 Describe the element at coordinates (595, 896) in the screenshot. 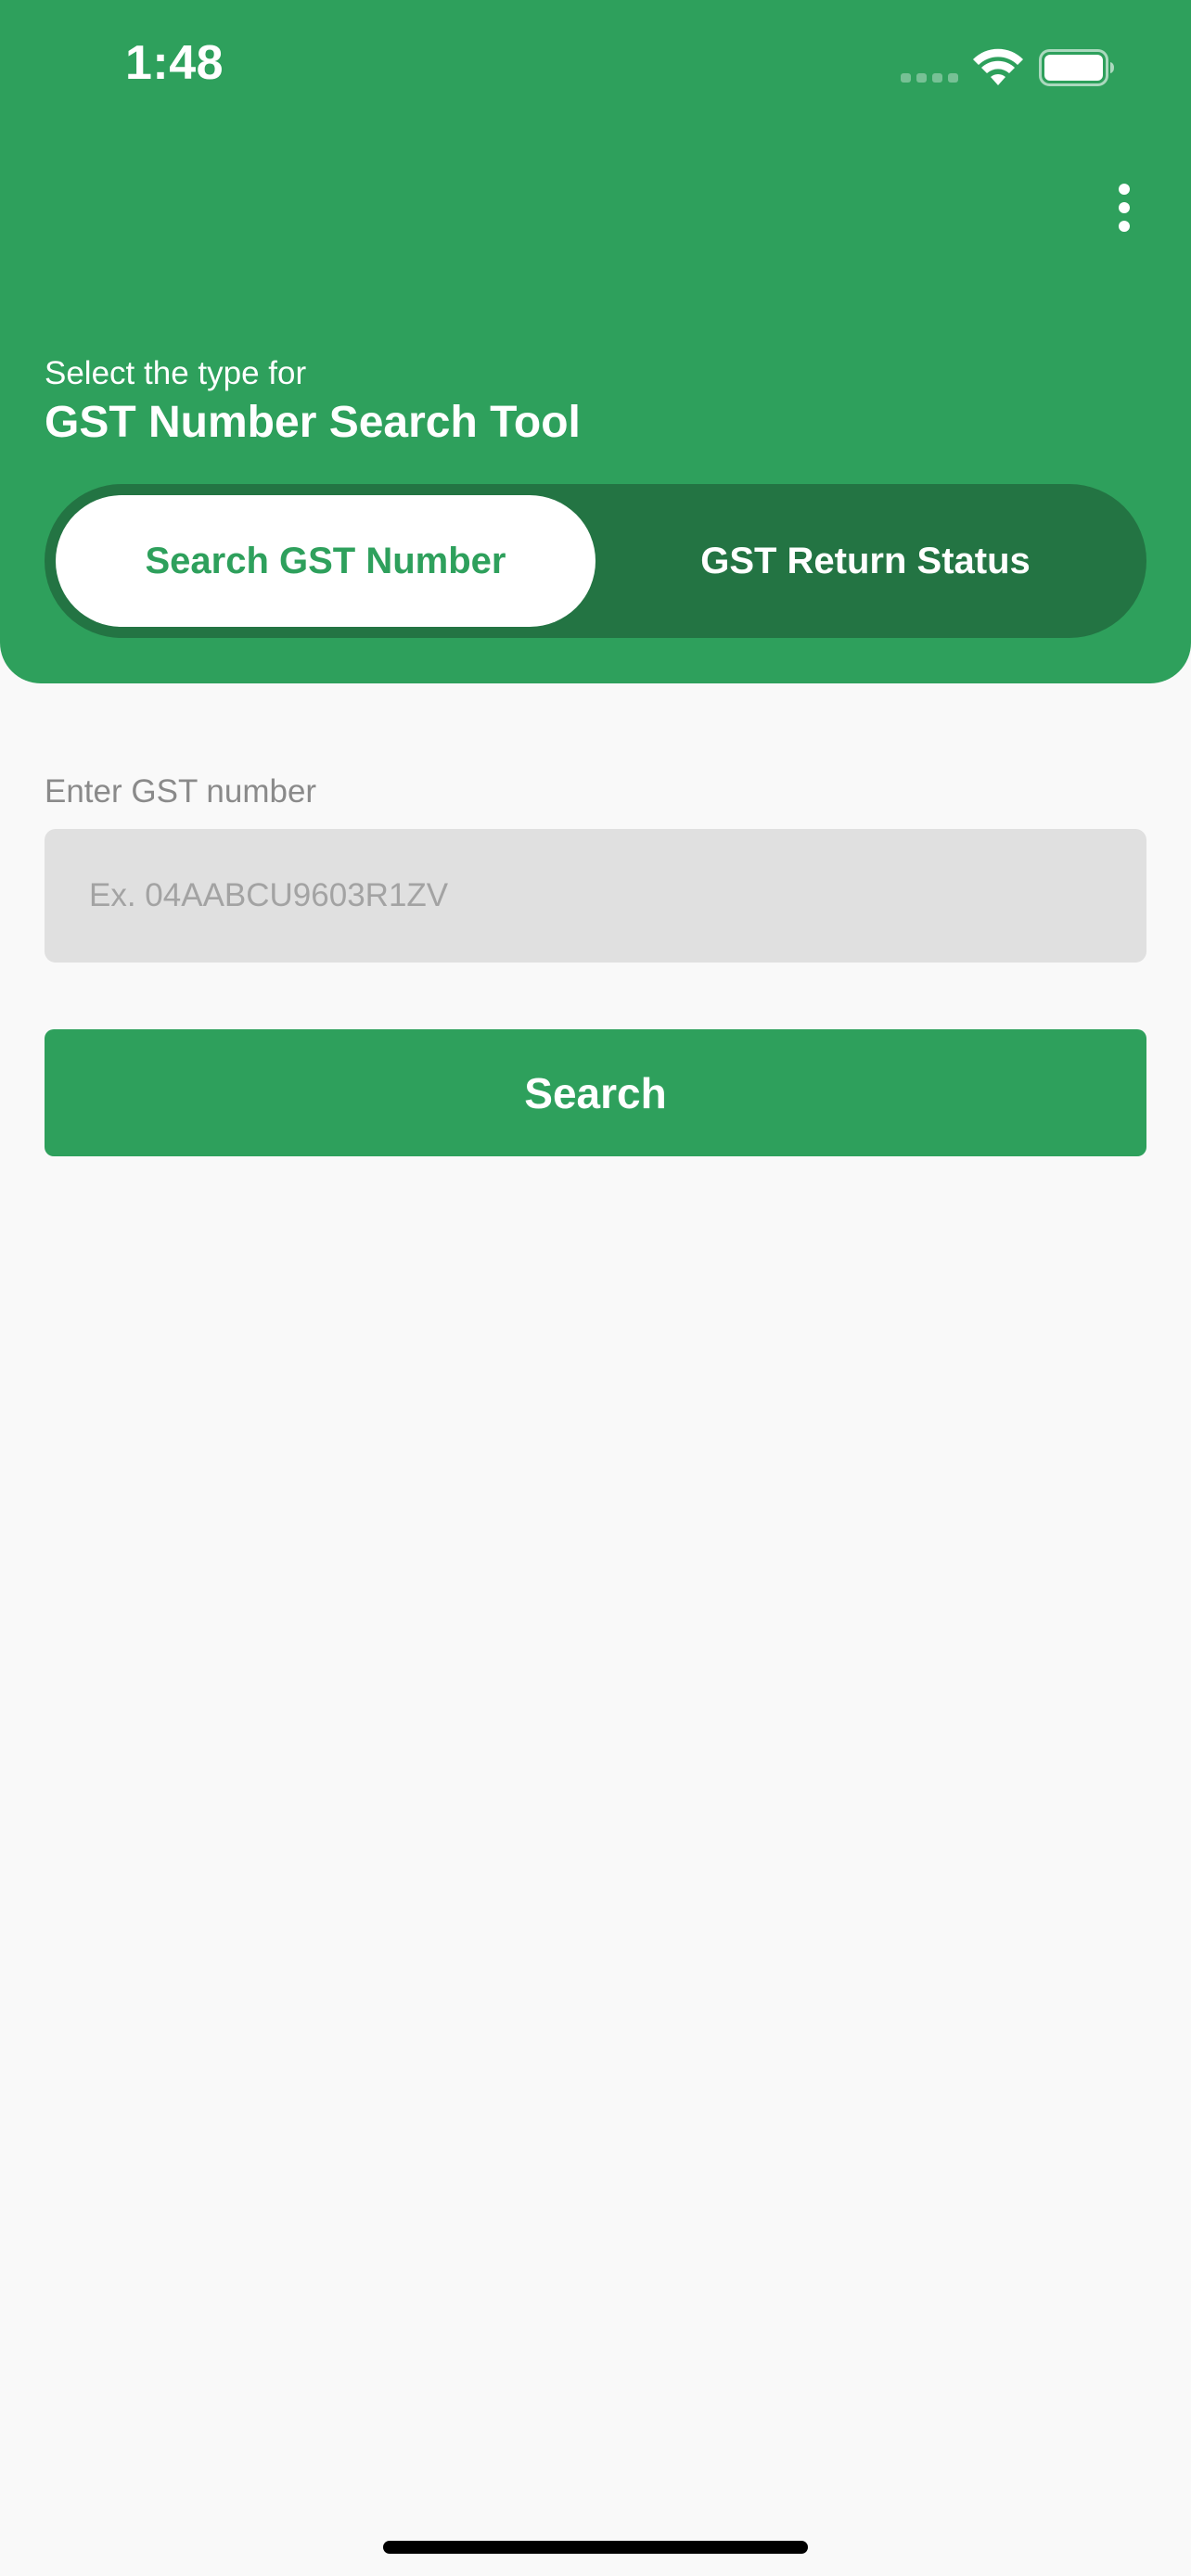

I see `gst-number-input` at that location.